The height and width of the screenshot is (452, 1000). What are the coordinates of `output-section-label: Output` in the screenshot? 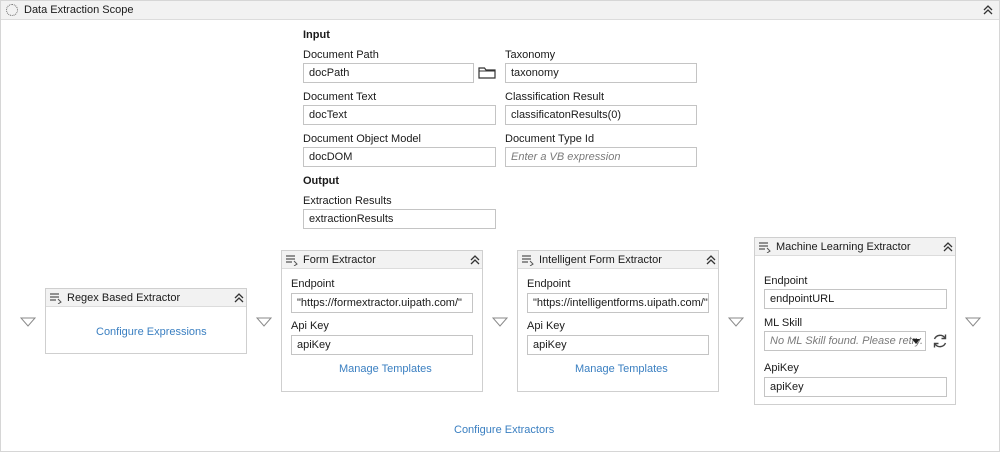 It's located at (321, 181).